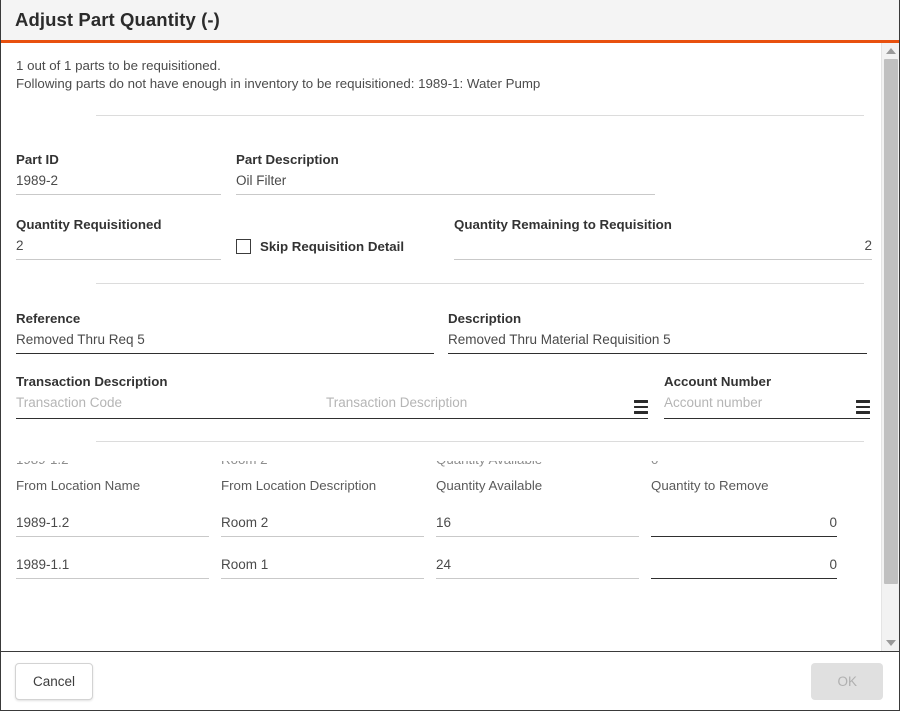 This screenshot has height=711, width=900. Describe the element at coordinates (563, 224) in the screenshot. I see `quantity-remaining-label: Quantity Remaining to Requisition` at that location.